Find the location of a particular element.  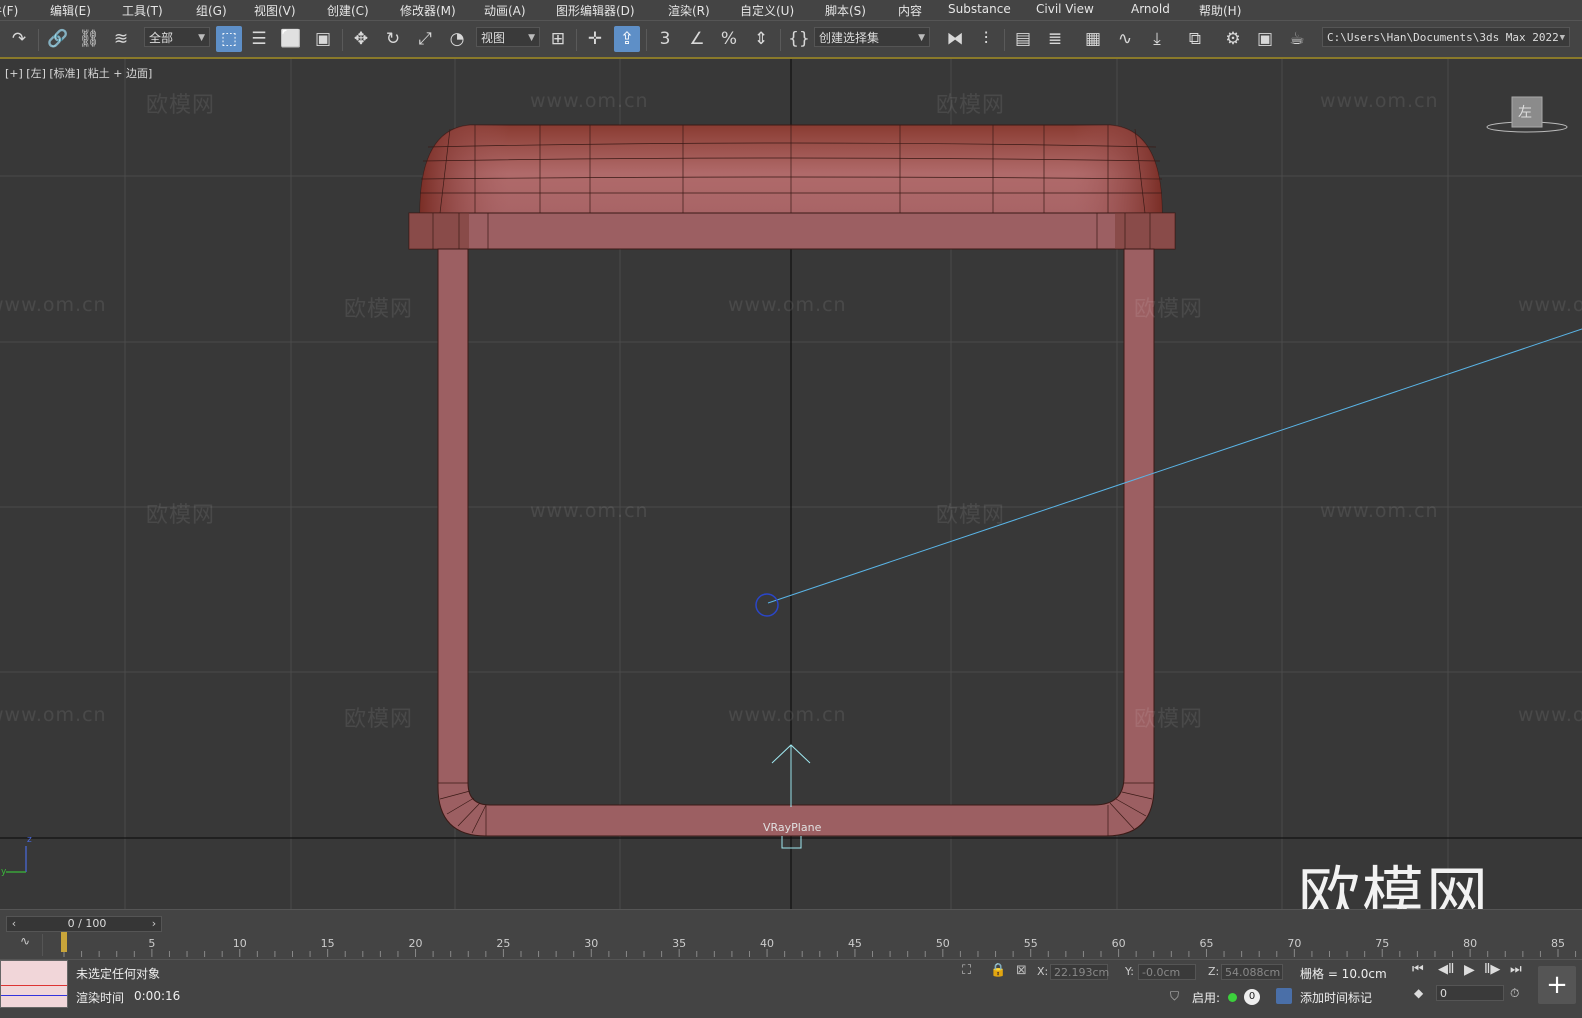

key-mode-icon: ◆ is located at coordinates (1418, 993).